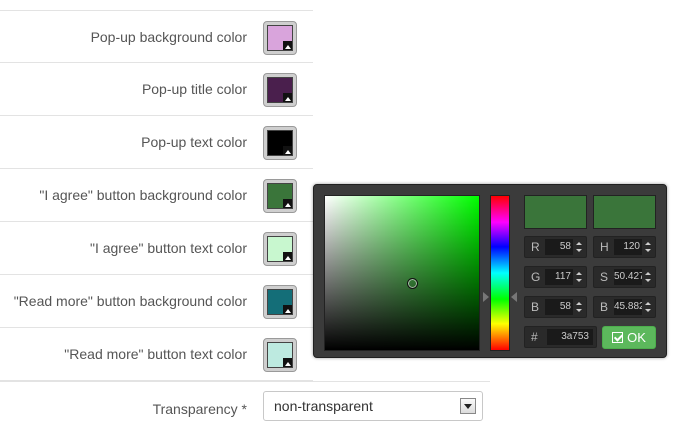 Image resolution: width=685 pixels, height=434 pixels. Describe the element at coordinates (604, 277) in the screenshot. I see `saturation-label: S` at that location.